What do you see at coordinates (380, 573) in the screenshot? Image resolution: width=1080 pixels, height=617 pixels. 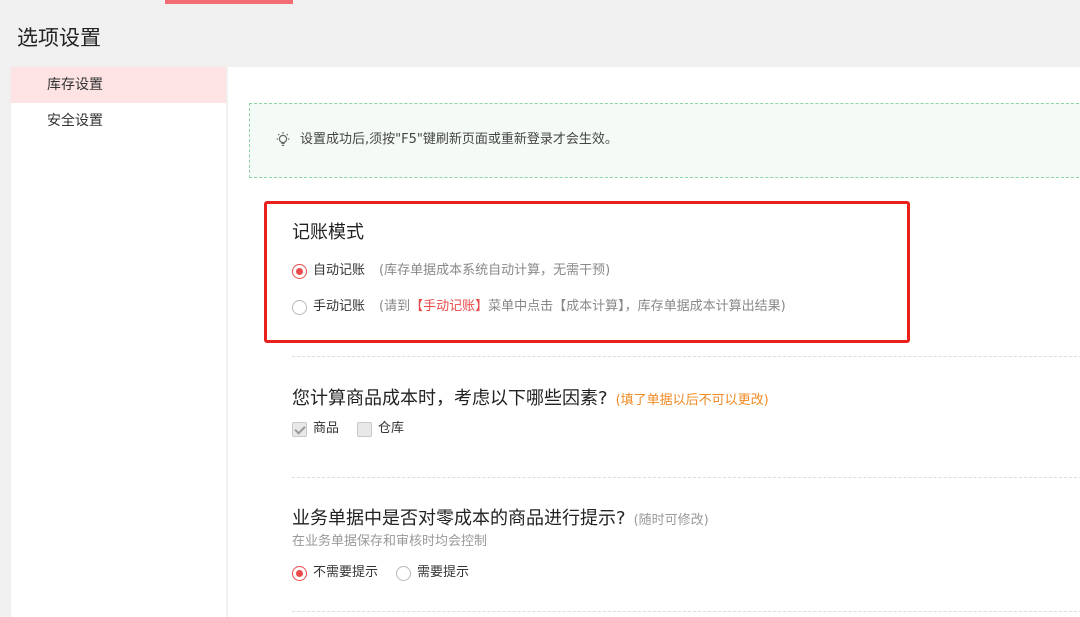 I see `zero-cost-options: 不需要提示 需要提示` at bounding box center [380, 573].